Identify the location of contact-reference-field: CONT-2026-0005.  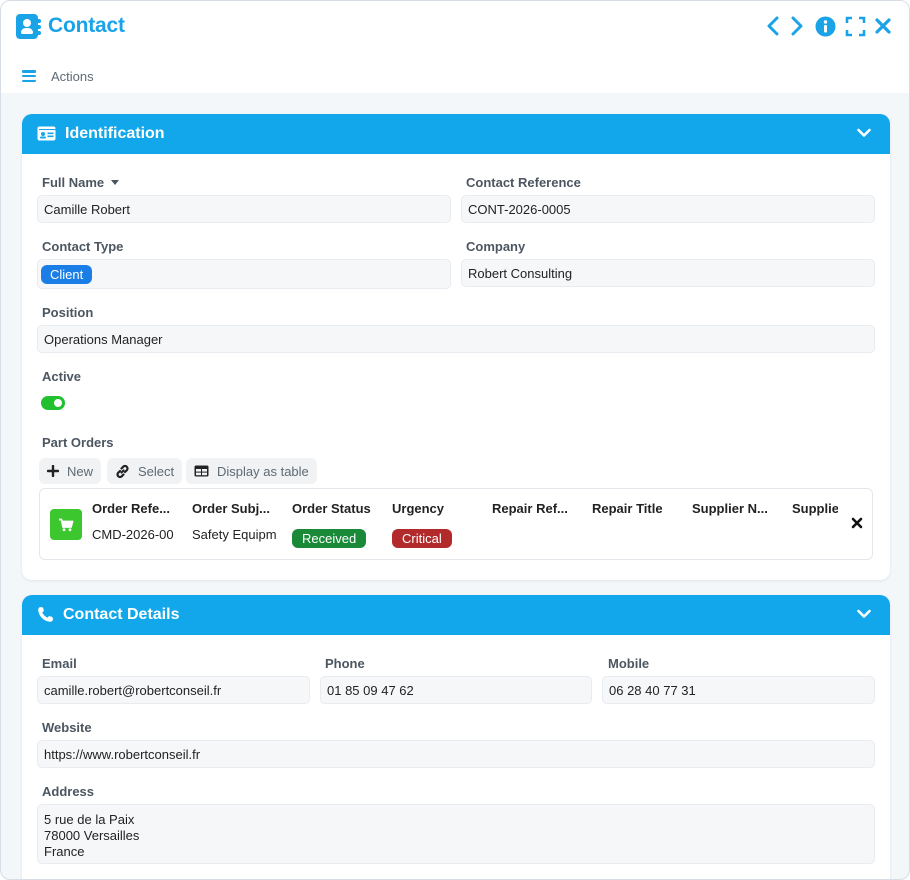
(668, 209).